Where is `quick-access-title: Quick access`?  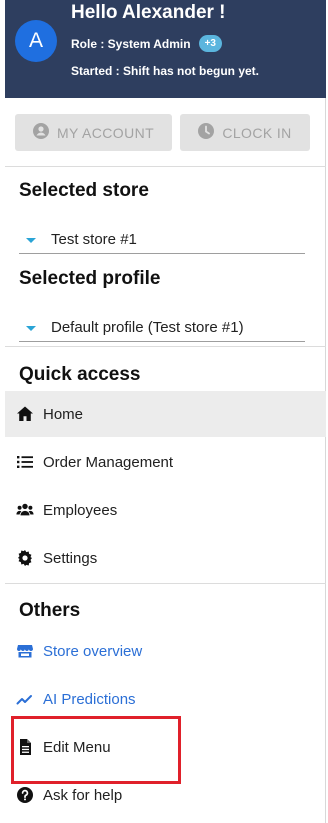
quick-access-title: Quick access is located at coordinates (80, 374).